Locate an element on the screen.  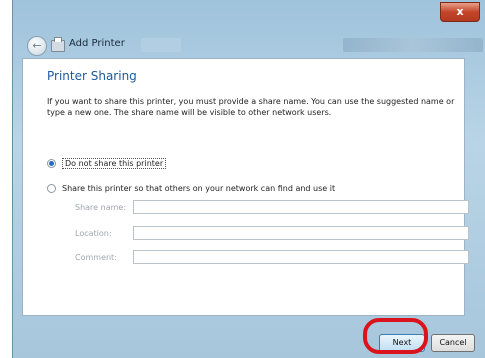
comment-row: Comment: is located at coordinates (272, 257).